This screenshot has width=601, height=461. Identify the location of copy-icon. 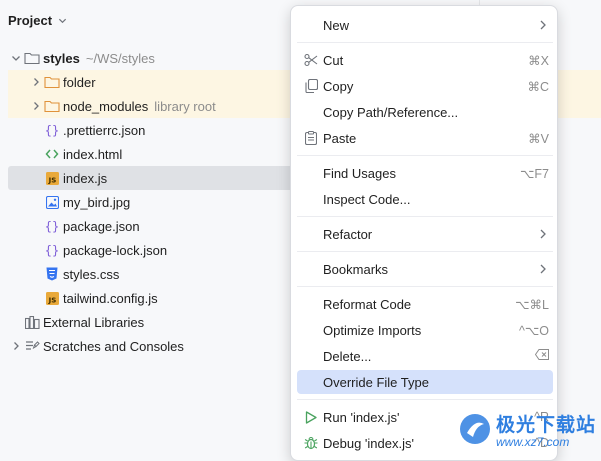
(311, 86).